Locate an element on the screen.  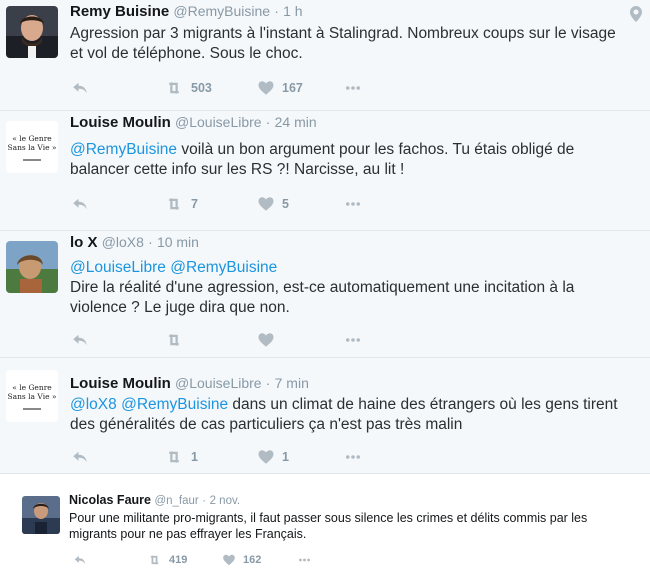
retweet-count: 419 is located at coordinates (178, 560).